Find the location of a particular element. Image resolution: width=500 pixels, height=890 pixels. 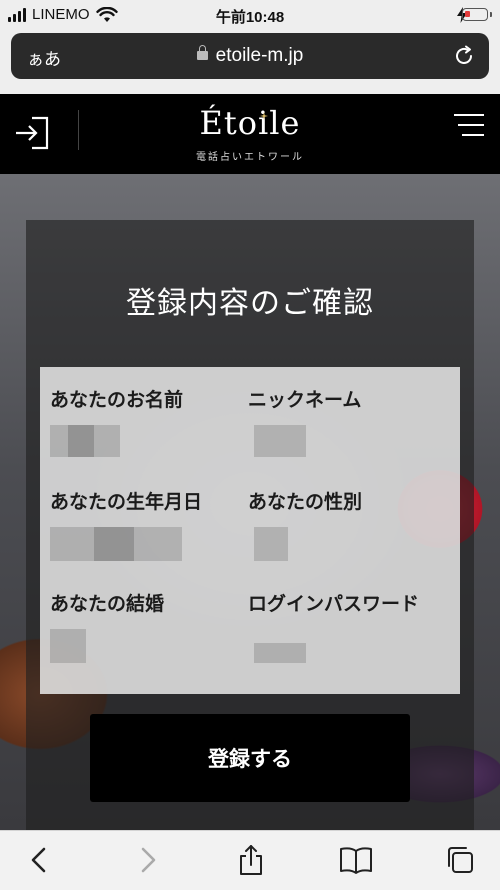

field-label-marriage: あなたの結婚 is located at coordinates (107, 604).